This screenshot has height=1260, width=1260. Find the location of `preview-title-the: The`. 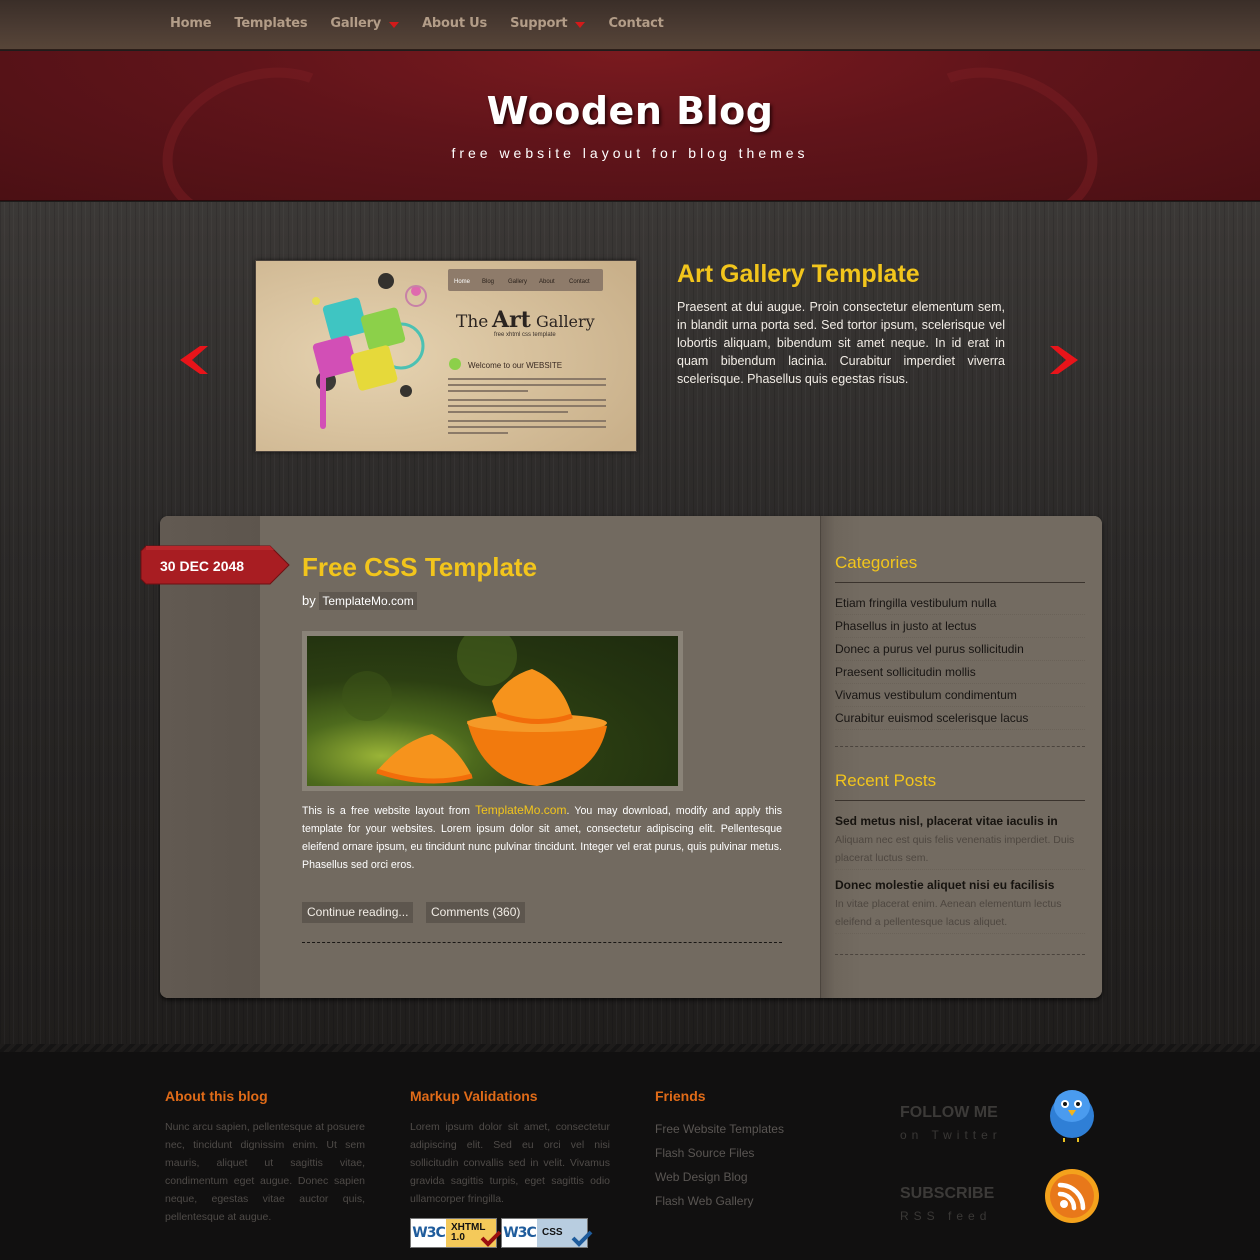

preview-title-the: The is located at coordinates (472, 322).